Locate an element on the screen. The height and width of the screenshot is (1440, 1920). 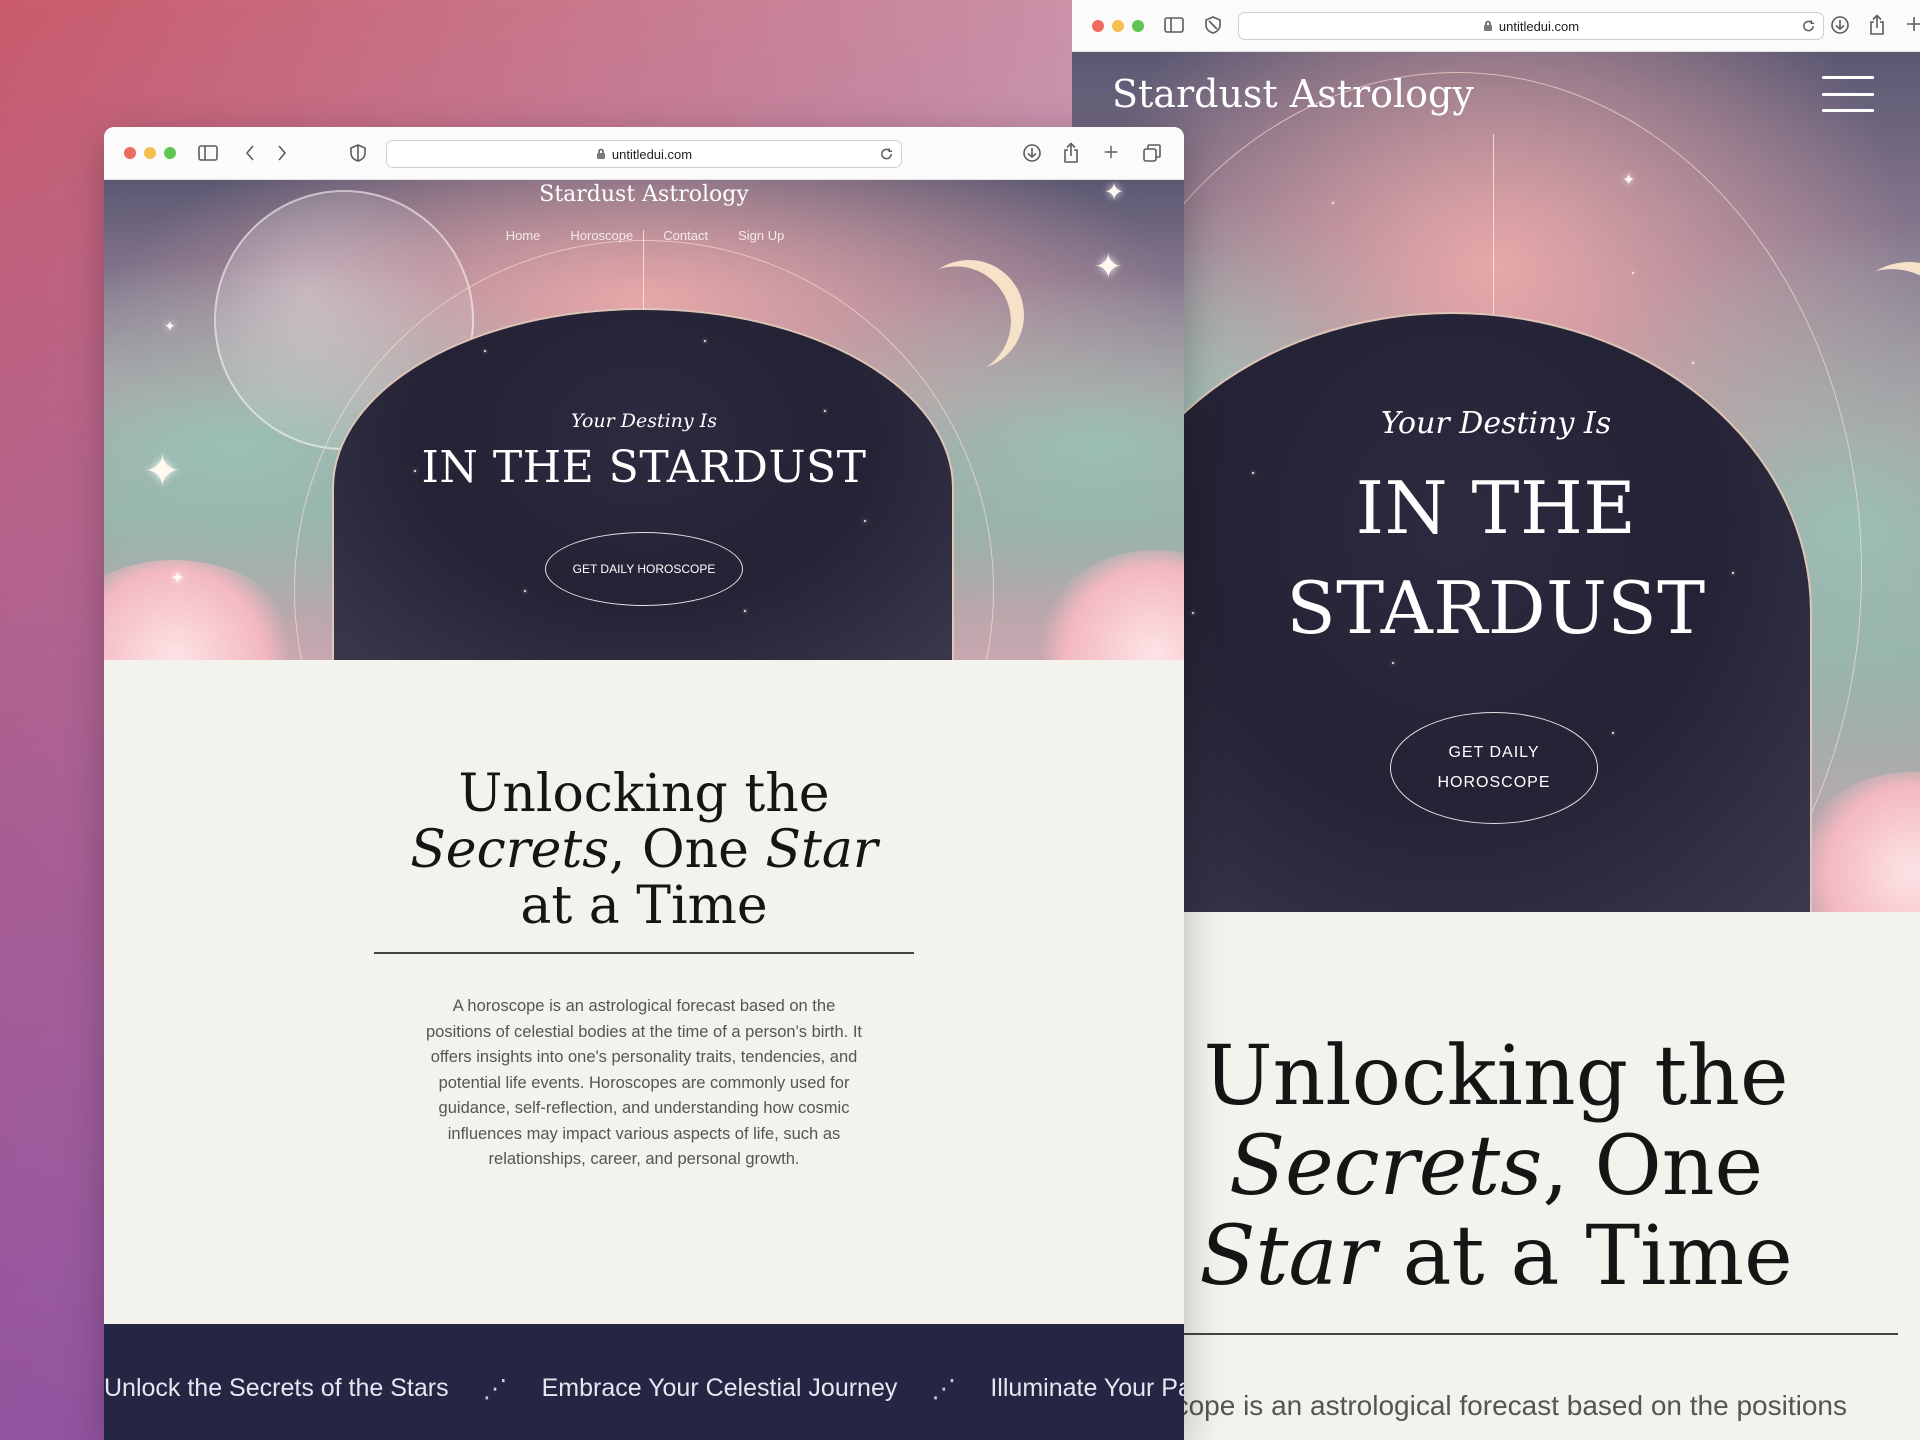
marquee-item: Illuminate Your Pa is located at coordinates (1087, 1388).